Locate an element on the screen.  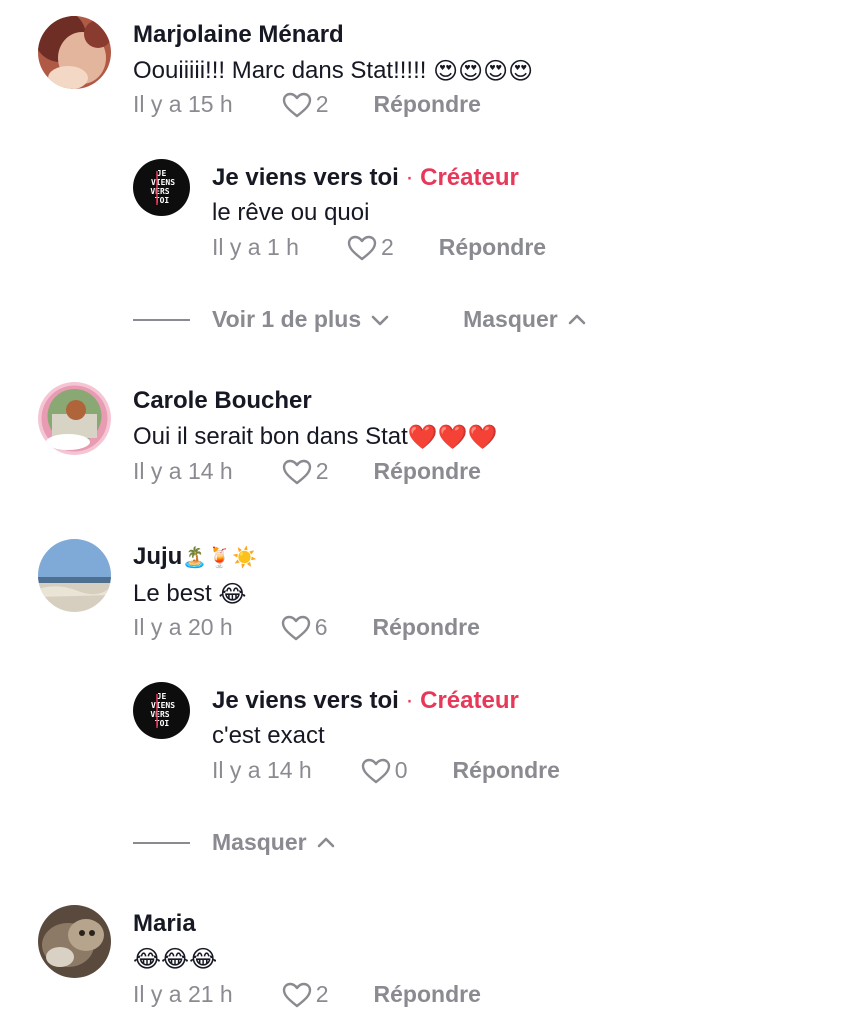
timestamp: Il y a 21 h is located at coordinates (183, 994).